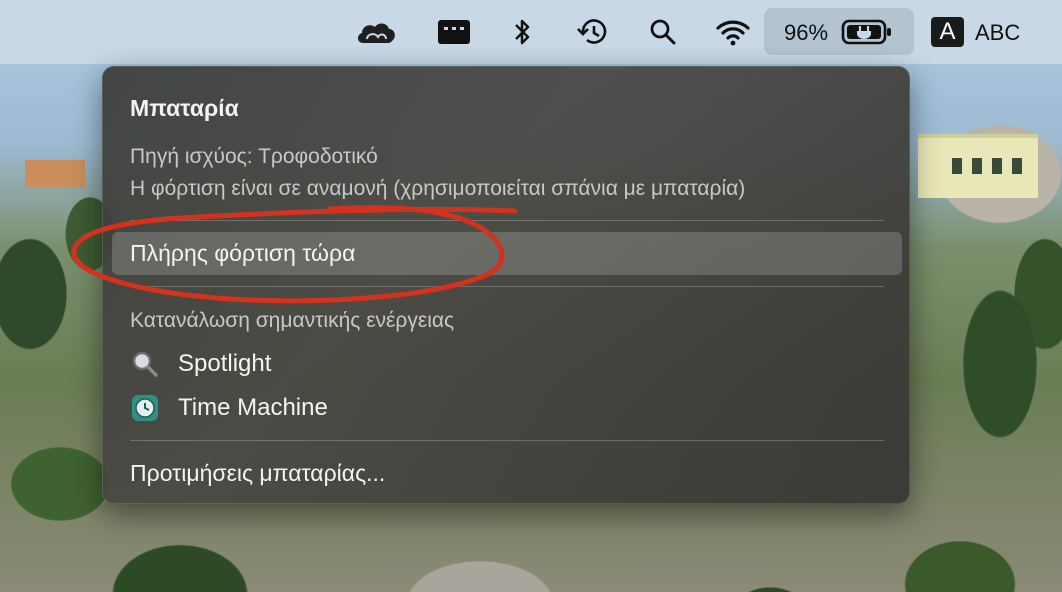 The width and height of the screenshot is (1062, 592). Describe the element at coordinates (522, 32) in the screenshot. I see `bluetooth-icon` at that location.